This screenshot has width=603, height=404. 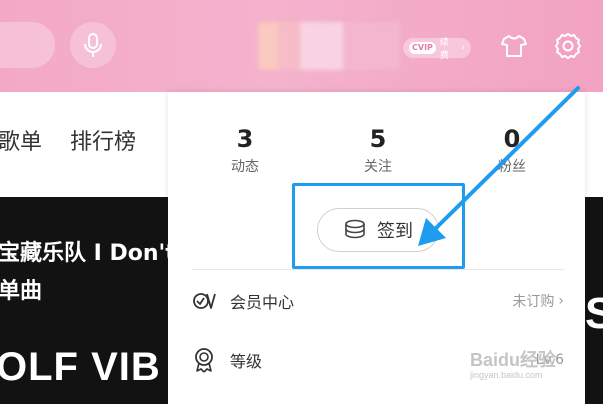 I want to click on stat-label: 关注, so click(x=378, y=167).